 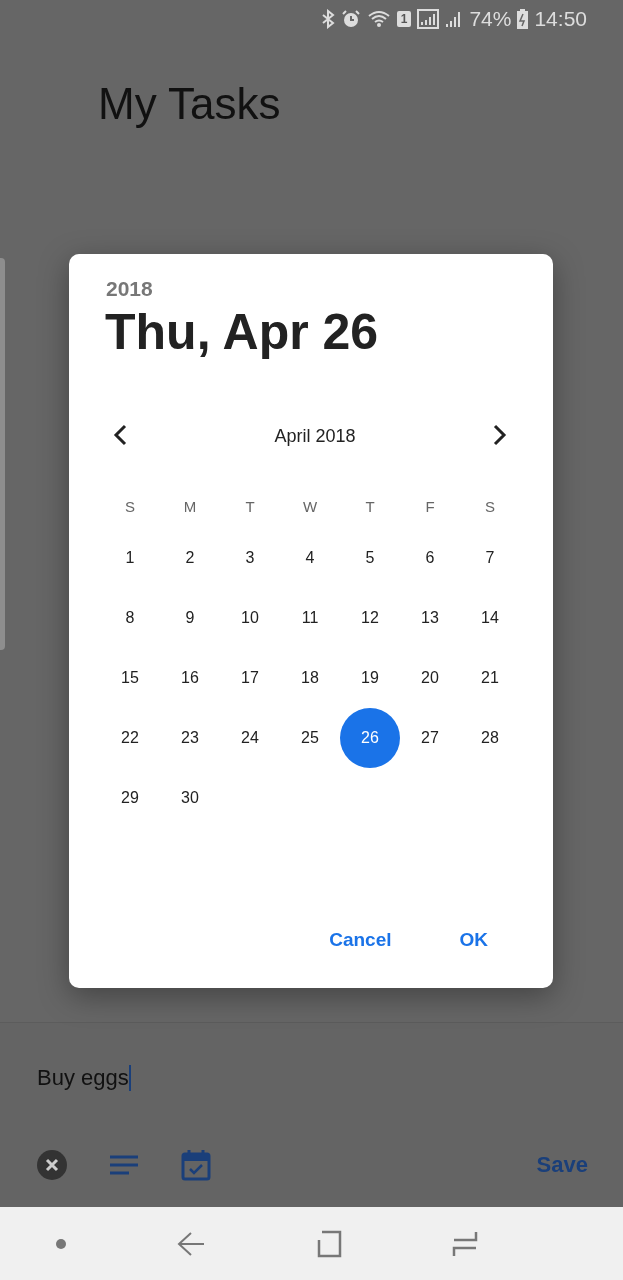 I want to click on day-button: 11, so click(x=310, y=618).